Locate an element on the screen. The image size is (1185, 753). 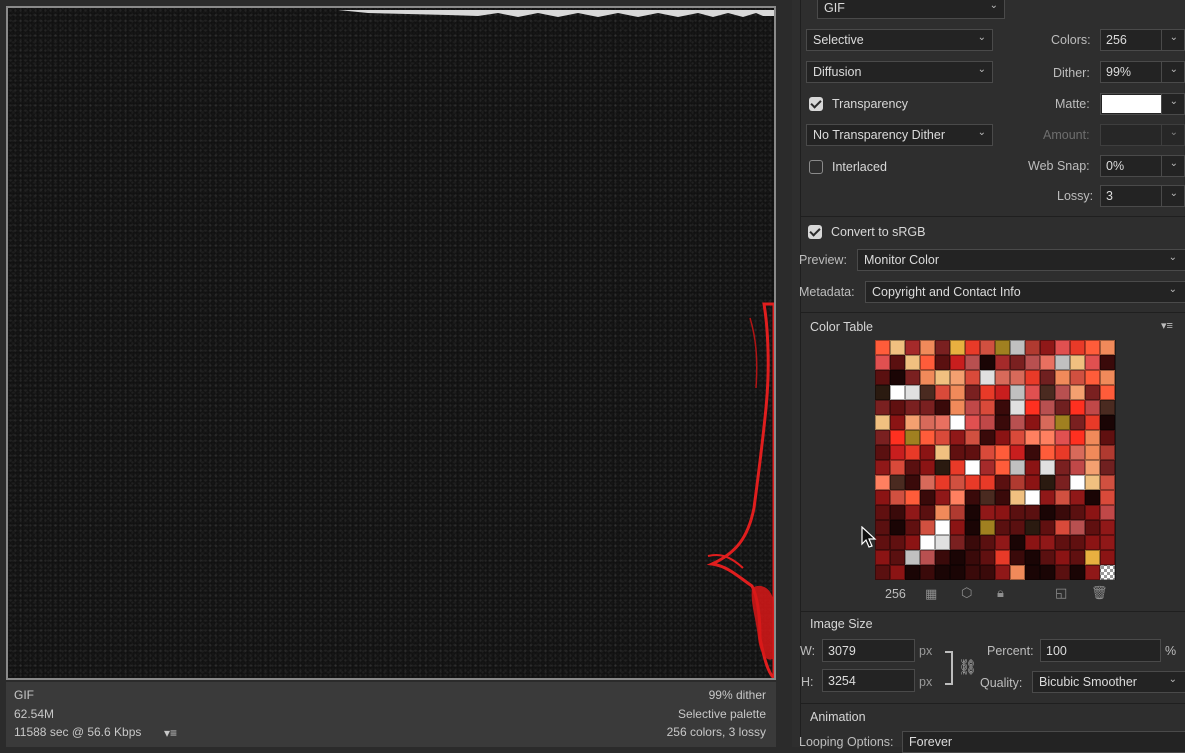
format-select: GIF ⌄ is located at coordinates (911, 9).